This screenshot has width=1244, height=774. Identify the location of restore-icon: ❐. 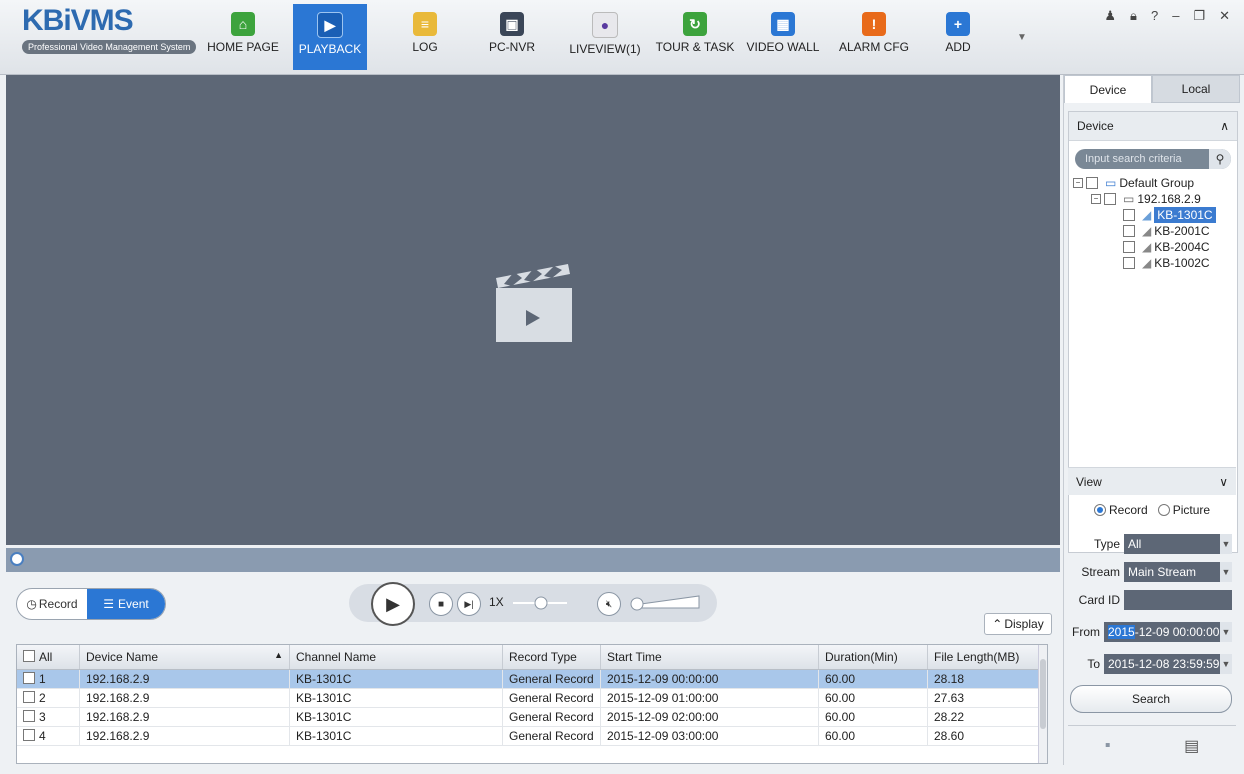
(1199, 16).